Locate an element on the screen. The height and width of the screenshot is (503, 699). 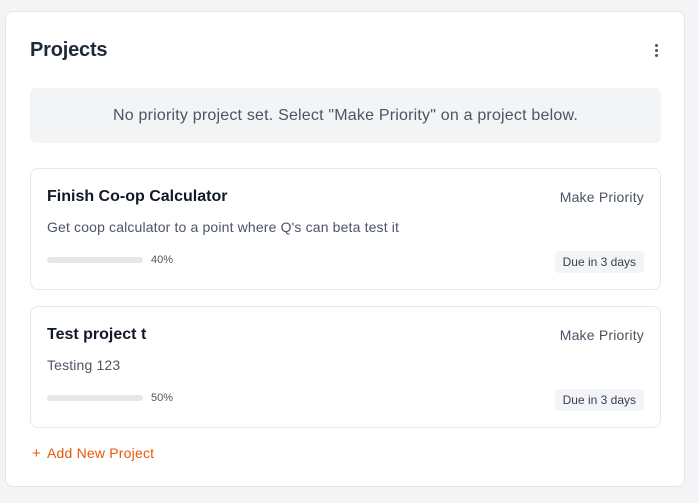
progress-percent: 40% is located at coordinates (162, 260).